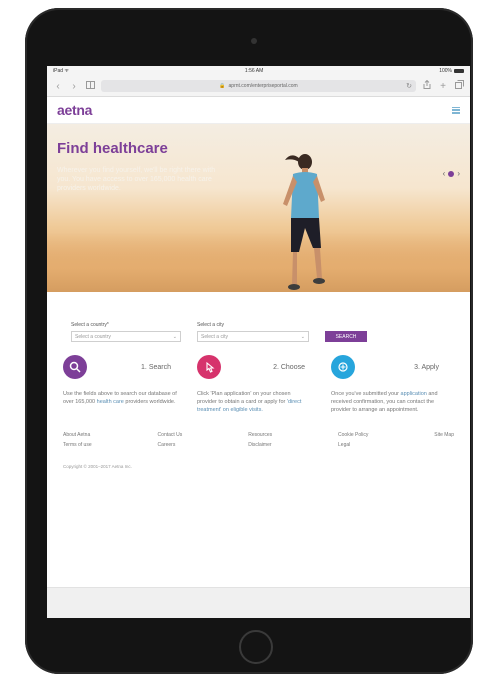  Describe the element at coordinates (222, 86) in the screenshot. I see `lock-icon: 🔒` at that location.